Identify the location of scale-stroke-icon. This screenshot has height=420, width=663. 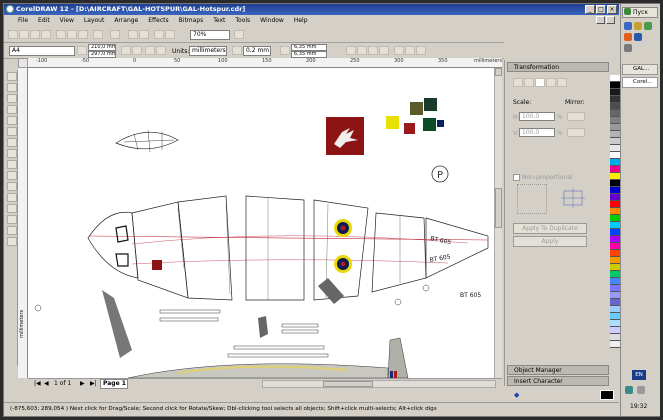
(421, 50).